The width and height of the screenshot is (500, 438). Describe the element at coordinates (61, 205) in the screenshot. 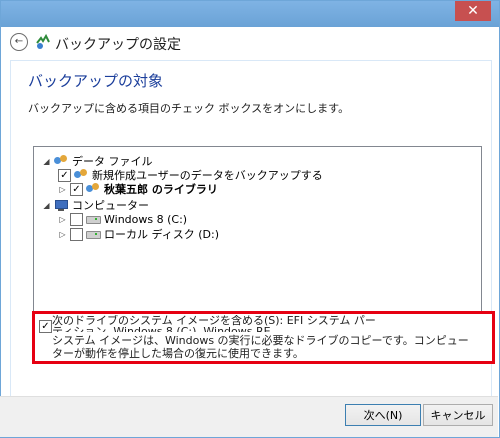

I see `computer-icon` at that location.